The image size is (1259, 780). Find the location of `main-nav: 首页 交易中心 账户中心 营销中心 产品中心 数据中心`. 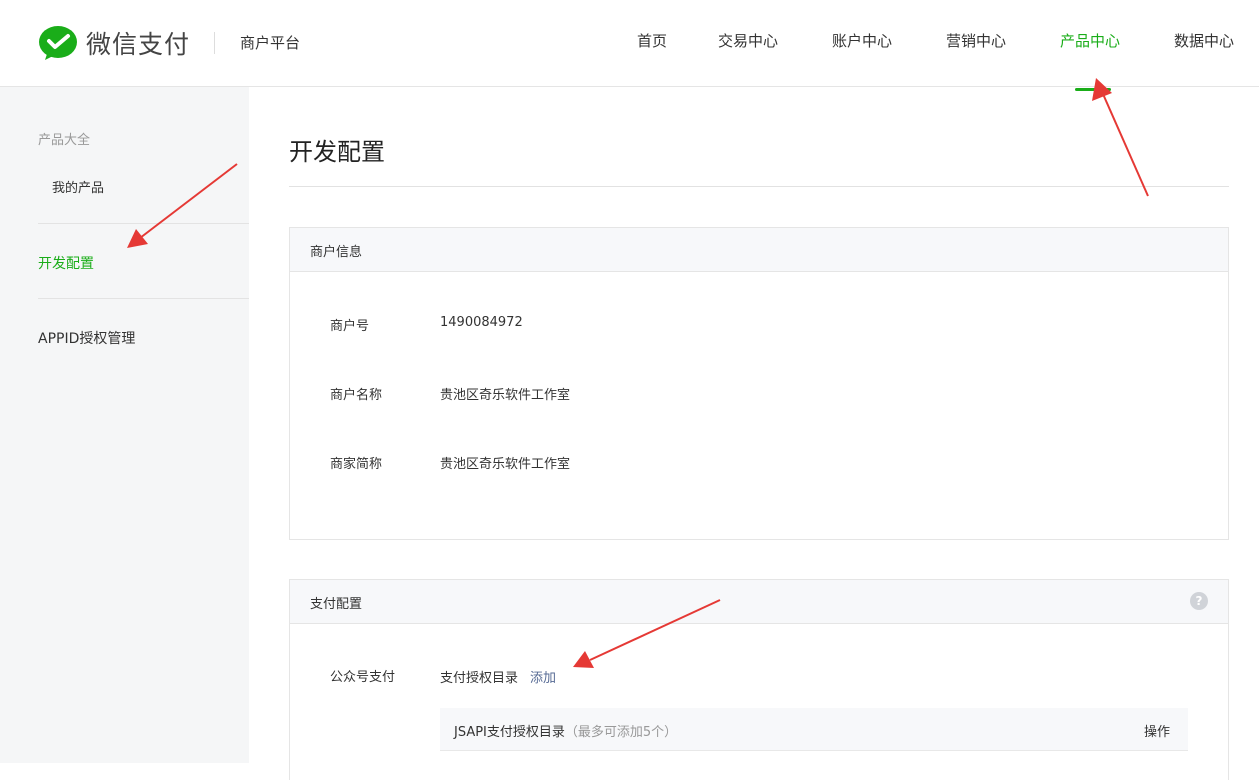

main-nav: 首页 交易中心 账户中心 营销中心 产品中心 数据中心 is located at coordinates (629, 60).